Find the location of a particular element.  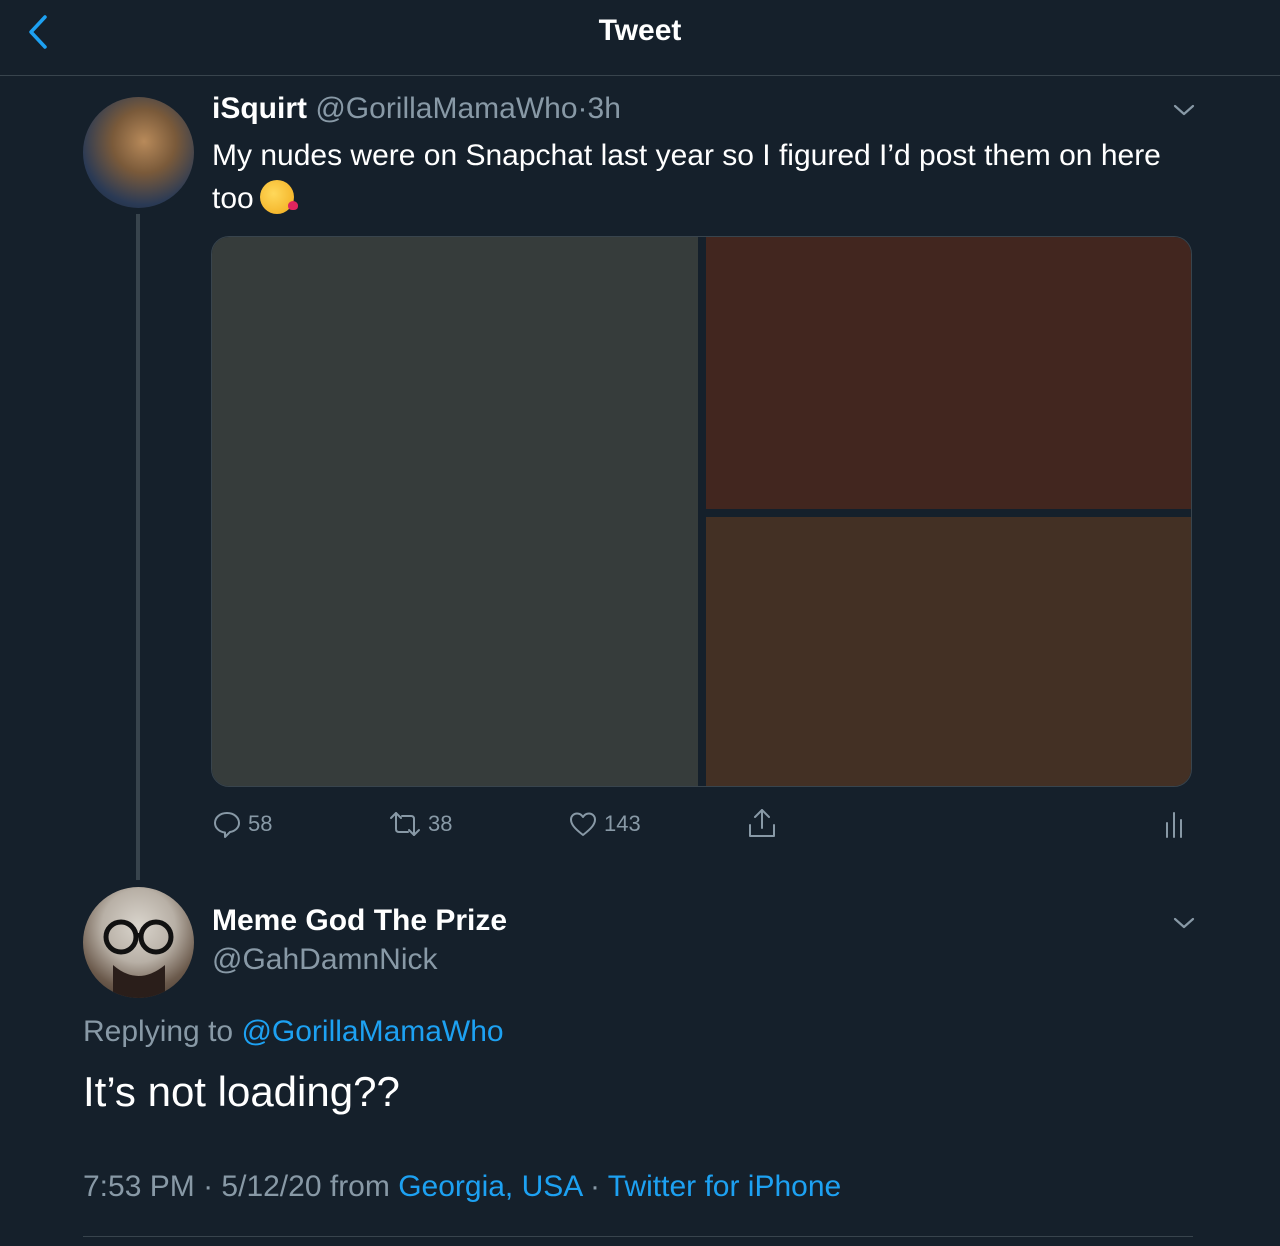

reply-author-display-name: Meme God The Prize is located at coordinates (359, 921).